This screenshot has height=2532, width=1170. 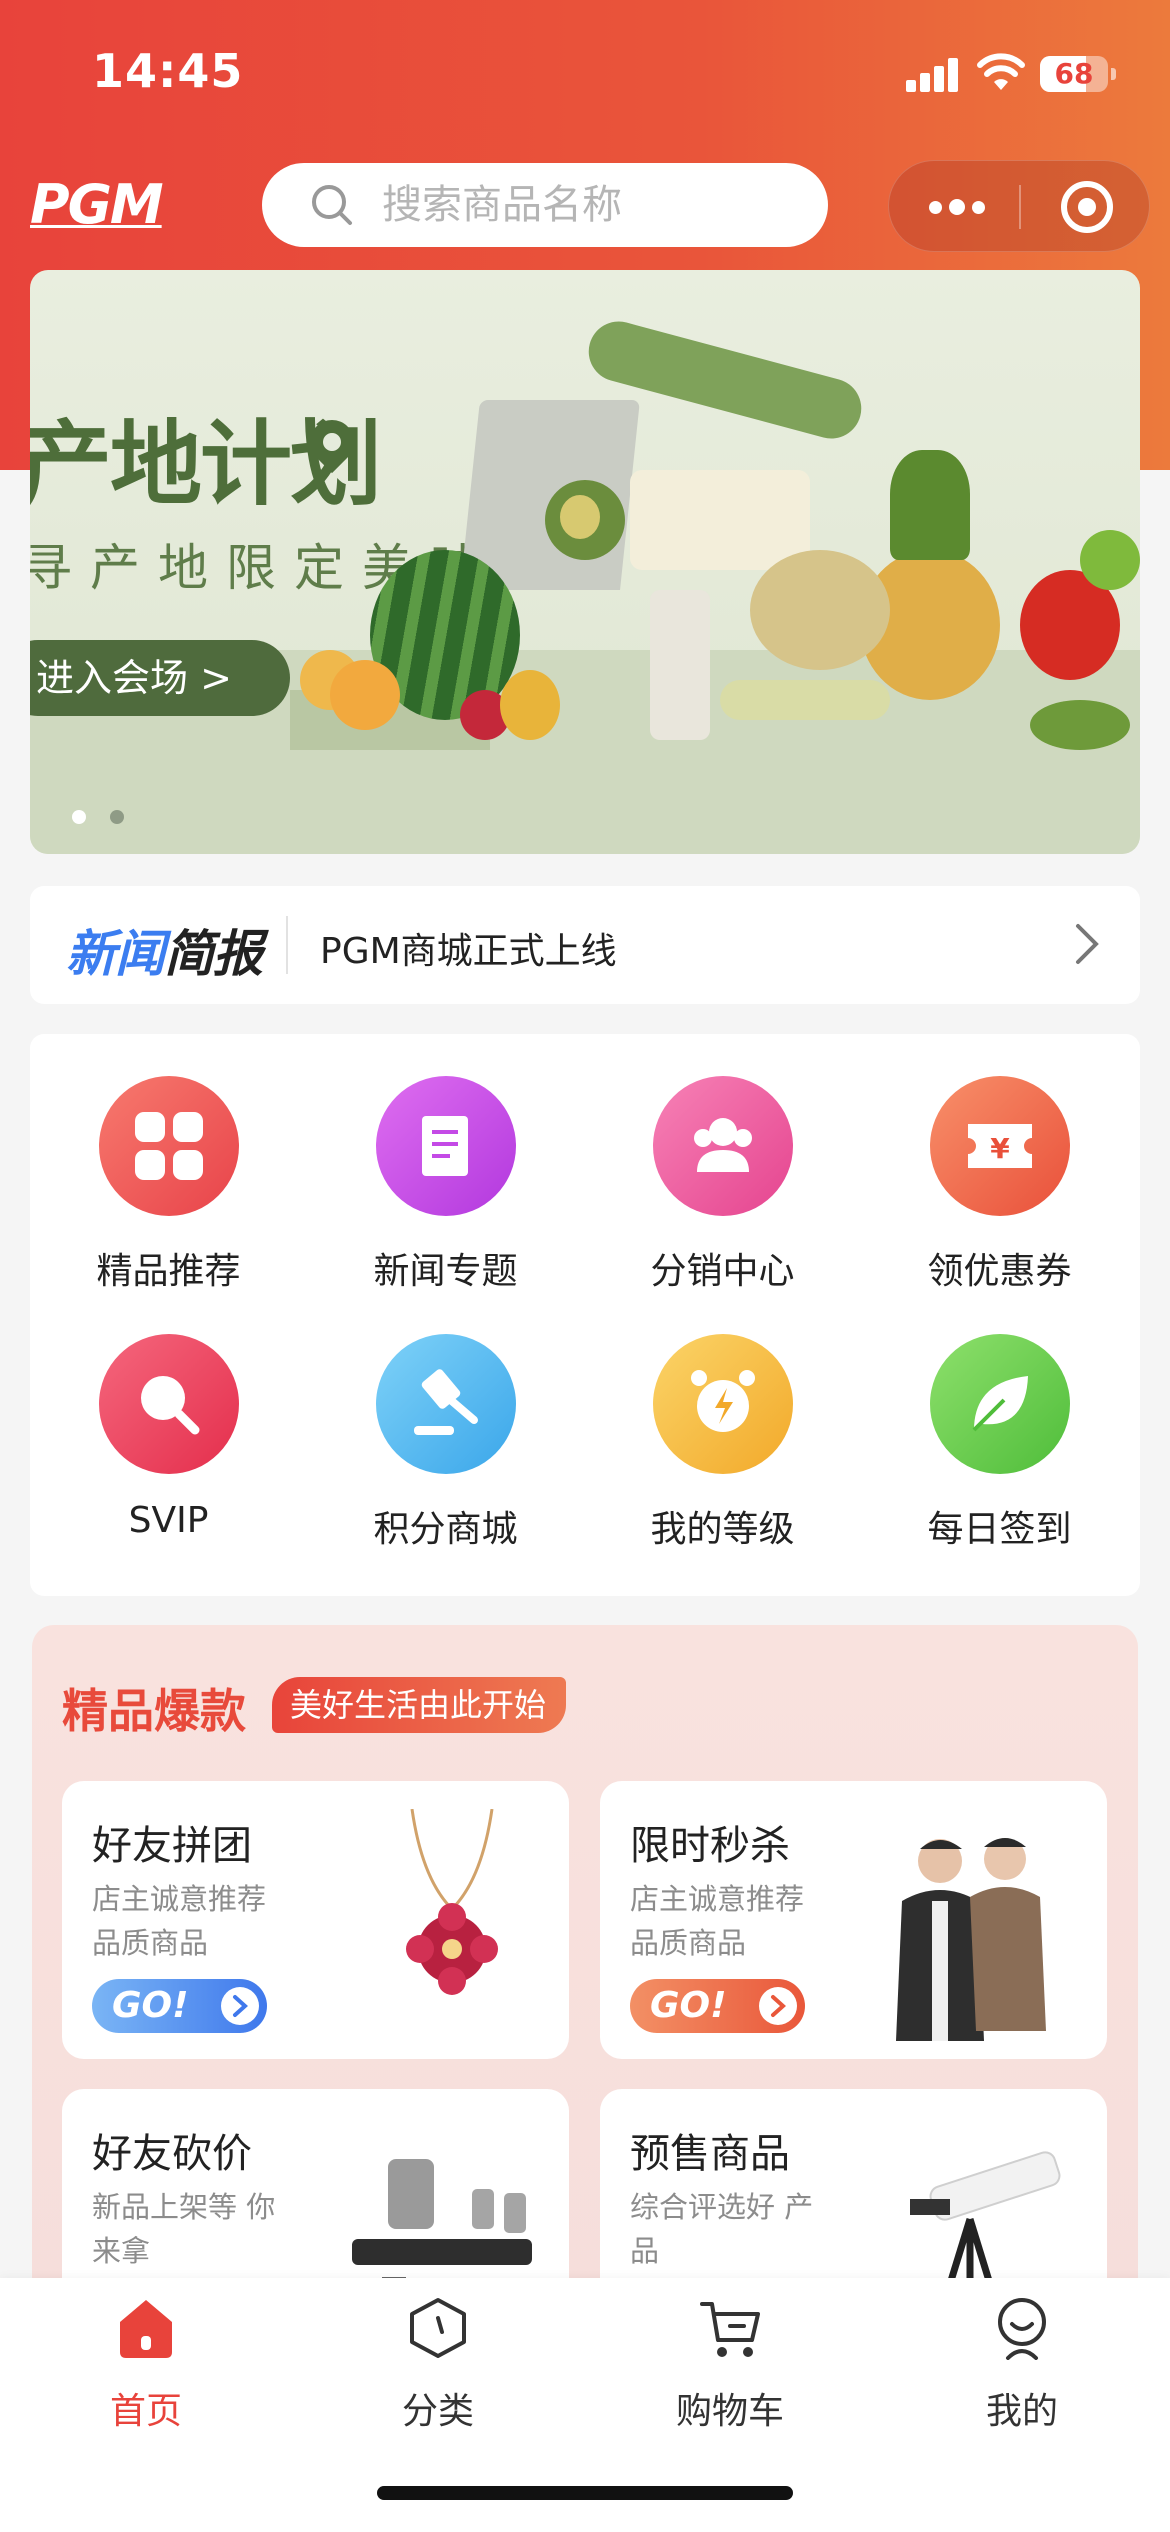 What do you see at coordinates (723, 1404) in the screenshot?
I see `alarm-clock-icon` at bounding box center [723, 1404].